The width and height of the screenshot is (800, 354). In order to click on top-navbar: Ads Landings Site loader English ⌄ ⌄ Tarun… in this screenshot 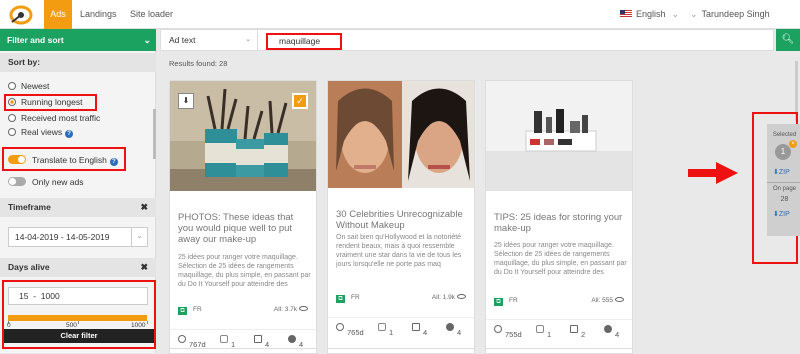, I will do `click(400, 14)`.